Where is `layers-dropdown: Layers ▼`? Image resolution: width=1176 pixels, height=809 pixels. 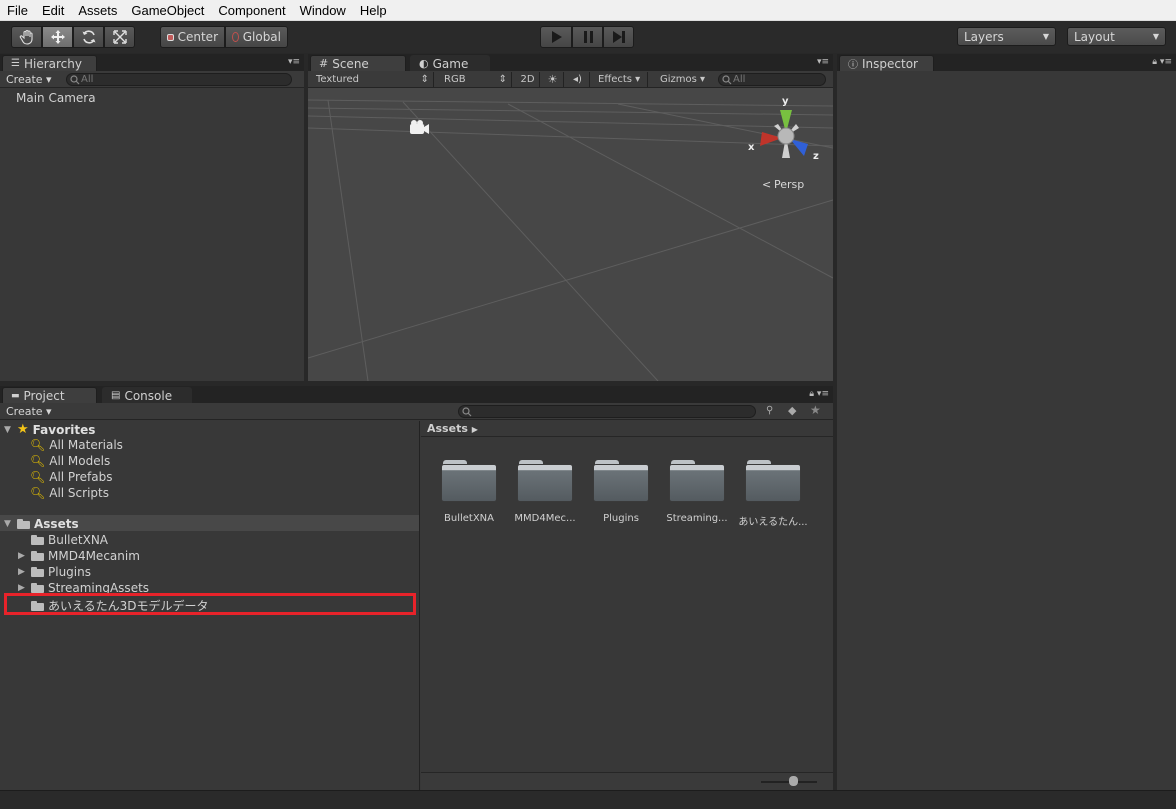
layers-dropdown: Layers ▼ is located at coordinates (1006, 36).